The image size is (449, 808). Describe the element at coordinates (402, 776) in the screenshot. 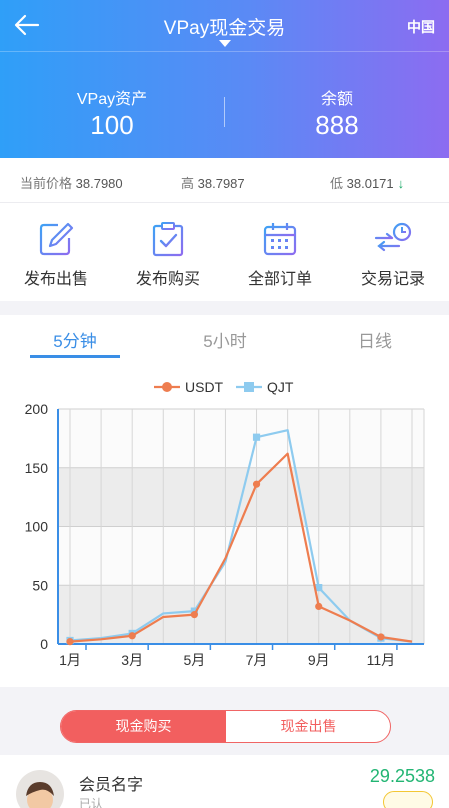

I see `member-price: 29.2538` at that location.